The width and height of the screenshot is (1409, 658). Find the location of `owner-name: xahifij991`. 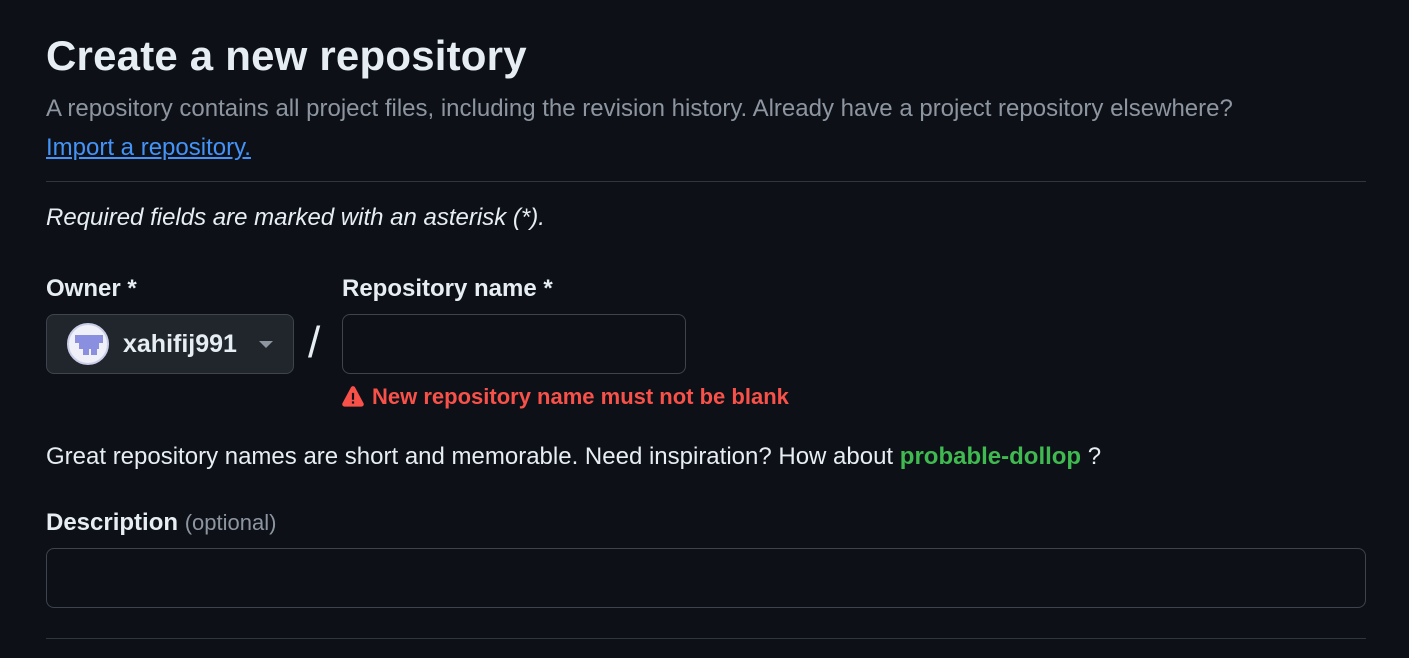

owner-name: xahifij991 is located at coordinates (180, 343).